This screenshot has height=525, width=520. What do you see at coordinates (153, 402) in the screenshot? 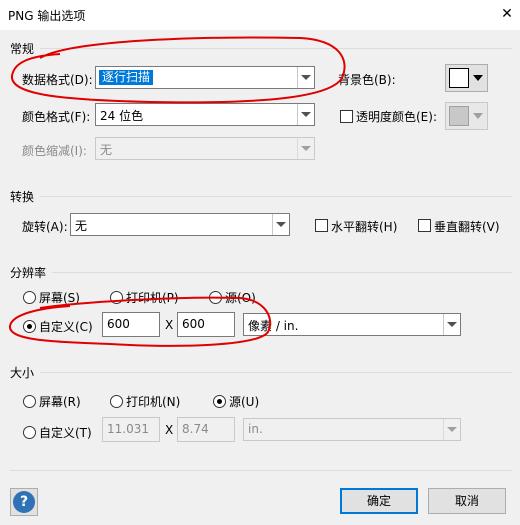
I see `size-printer-label: 打印机(N)` at bounding box center [153, 402].